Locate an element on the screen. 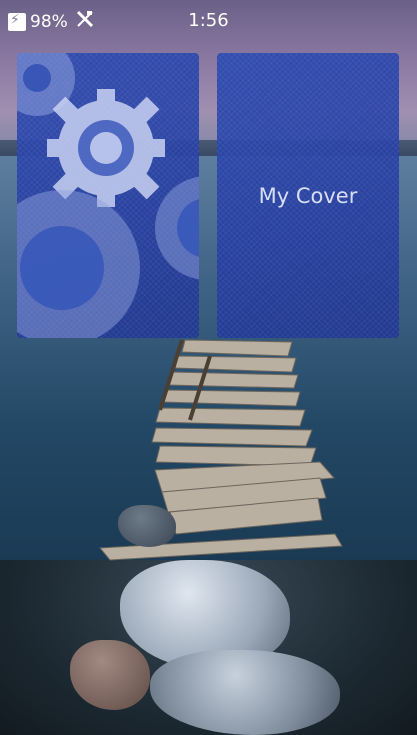 This screenshot has height=735, width=417. status-bar: 98% 1:56 is located at coordinates (208, 21).